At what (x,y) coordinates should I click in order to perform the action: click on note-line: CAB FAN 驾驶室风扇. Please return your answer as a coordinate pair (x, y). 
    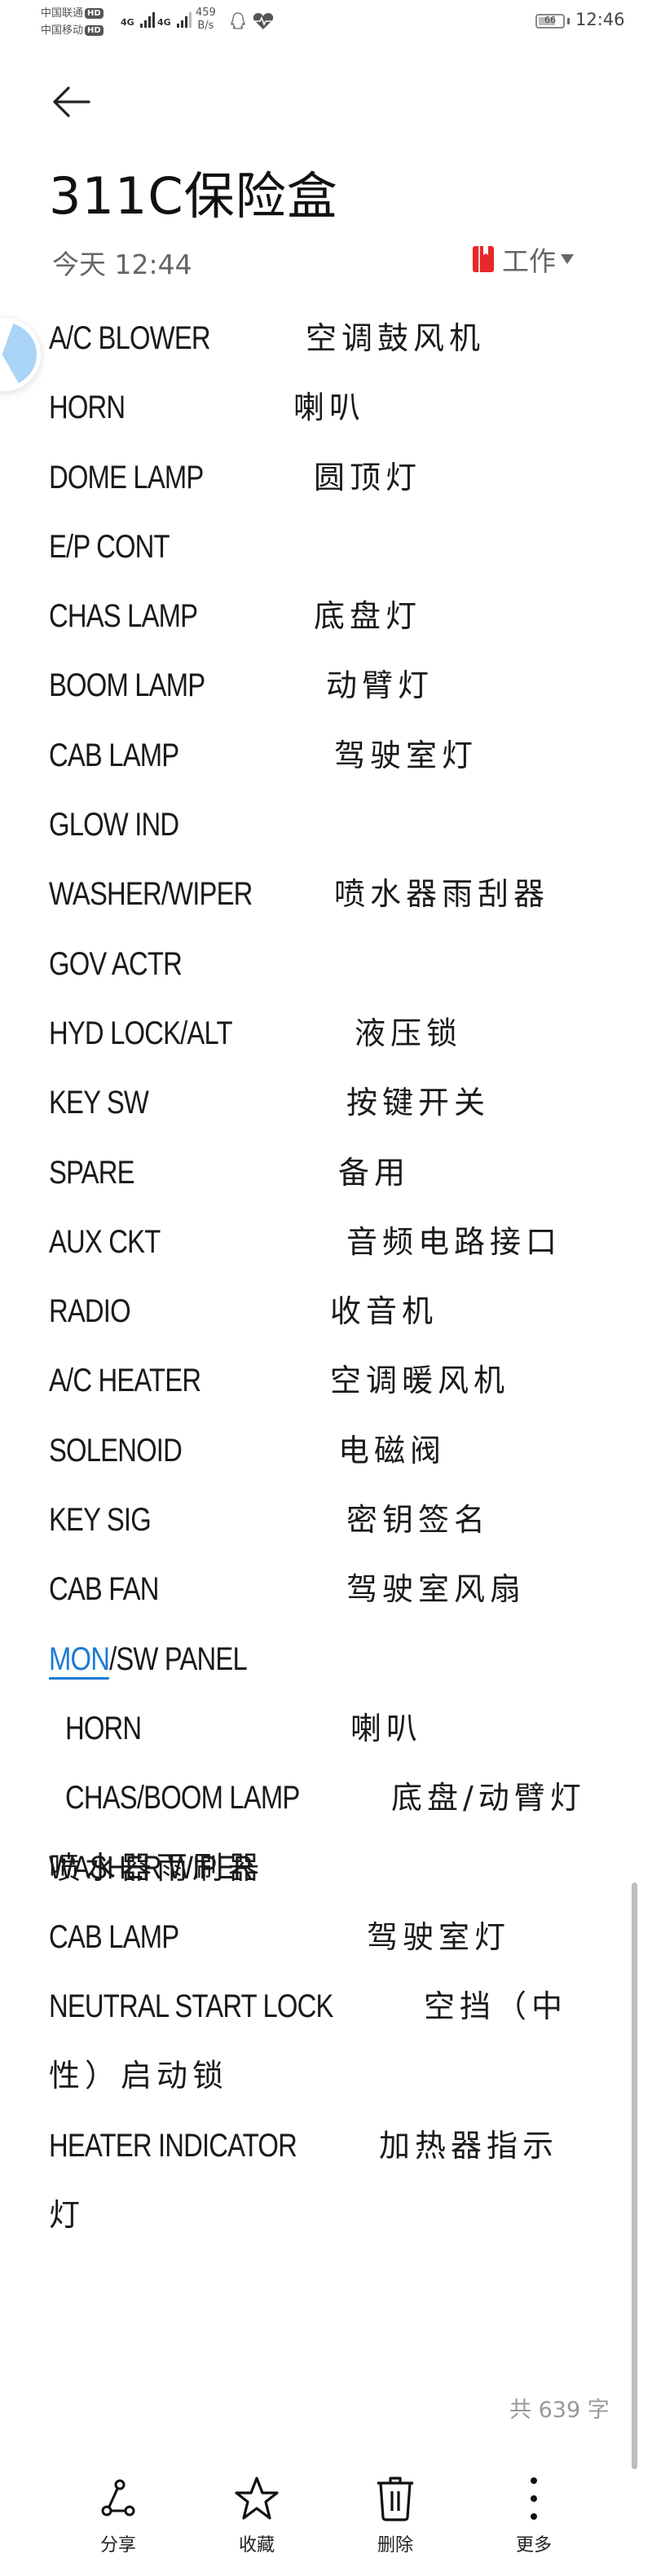
    Looking at the image, I should click on (334, 1599).